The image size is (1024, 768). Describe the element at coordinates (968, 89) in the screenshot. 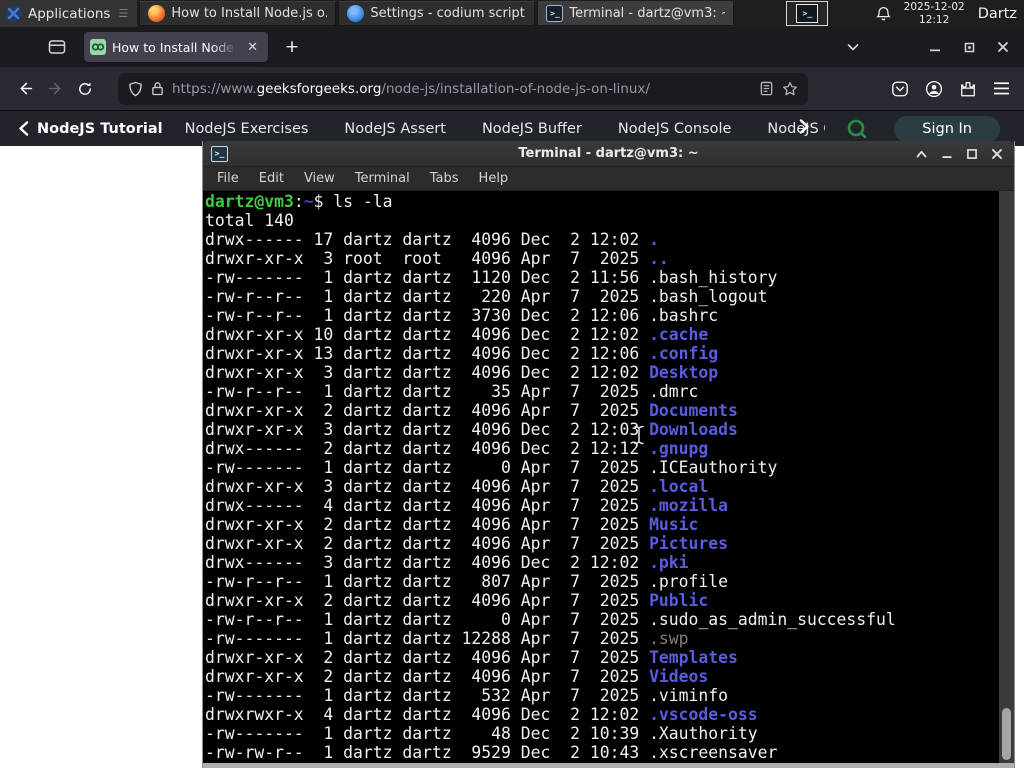

I see `extensions-puzzle-icon` at that location.